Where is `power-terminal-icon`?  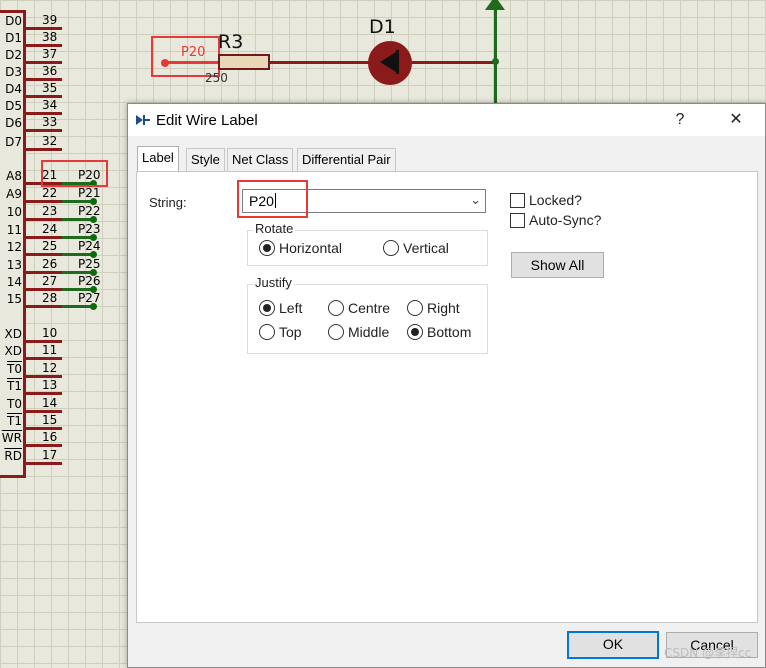 power-terminal-icon is located at coordinates (495, 5).